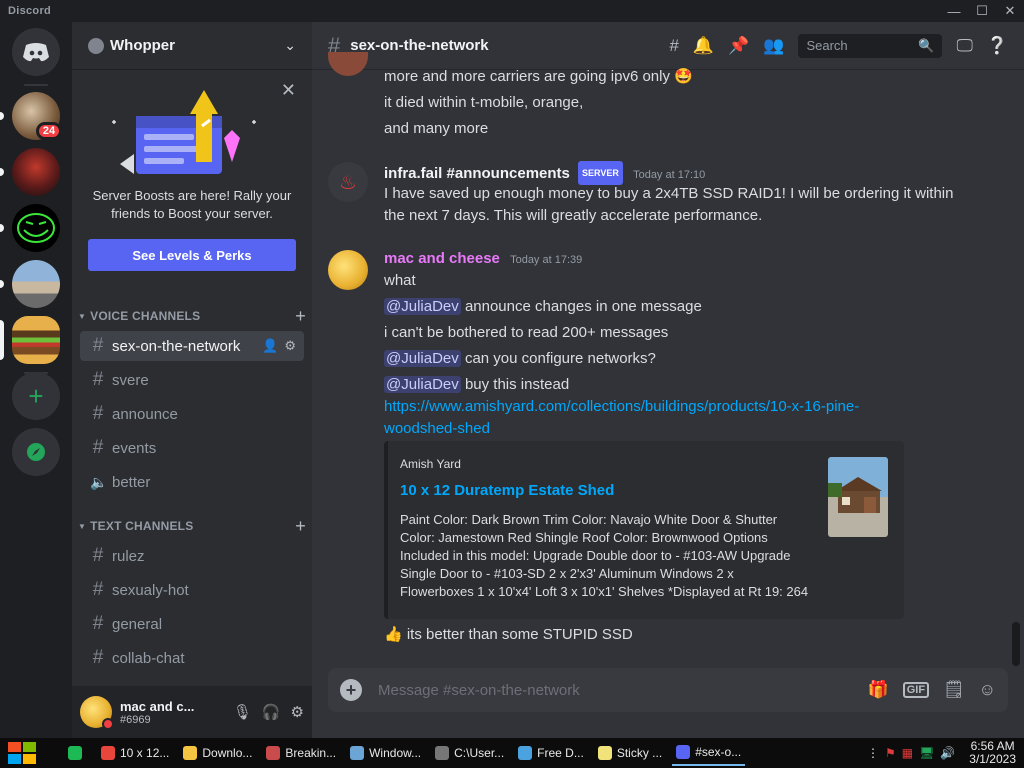 This screenshot has width=1024, height=768. Describe the element at coordinates (773, 46) in the screenshot. I see `member-list-icon: 👥` at that location.